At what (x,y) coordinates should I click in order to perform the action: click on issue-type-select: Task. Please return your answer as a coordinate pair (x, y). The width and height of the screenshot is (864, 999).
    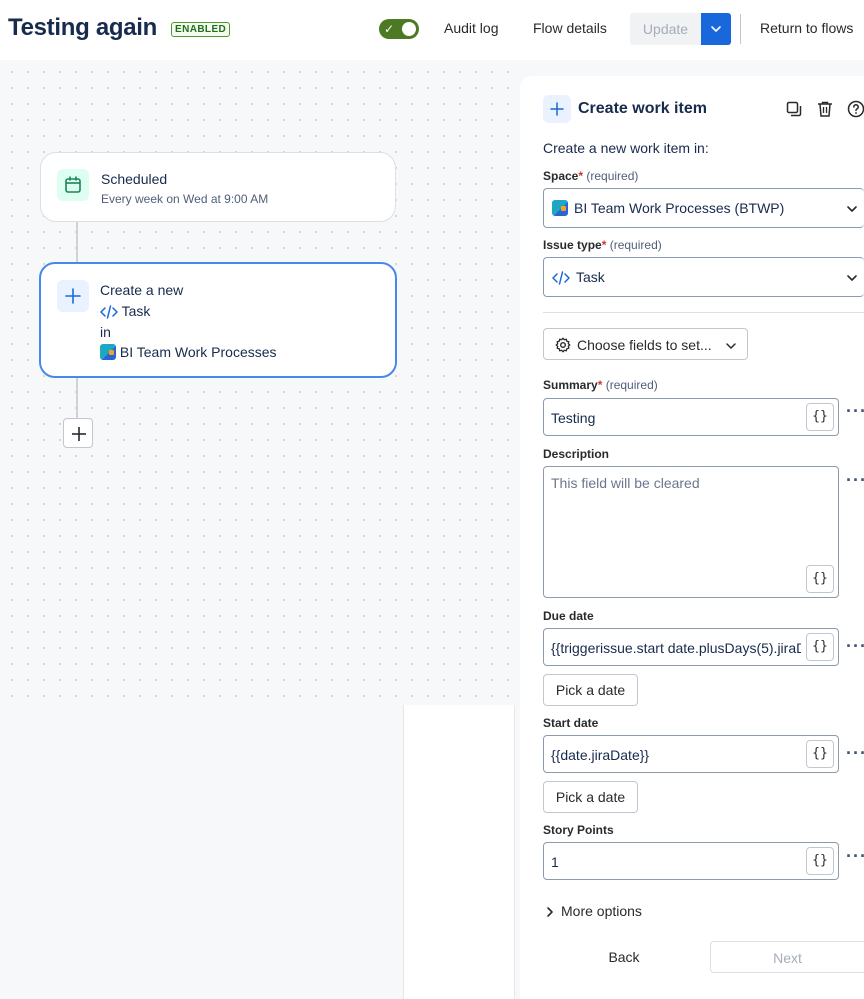
    Looking at the image, I should click on (703, 277).